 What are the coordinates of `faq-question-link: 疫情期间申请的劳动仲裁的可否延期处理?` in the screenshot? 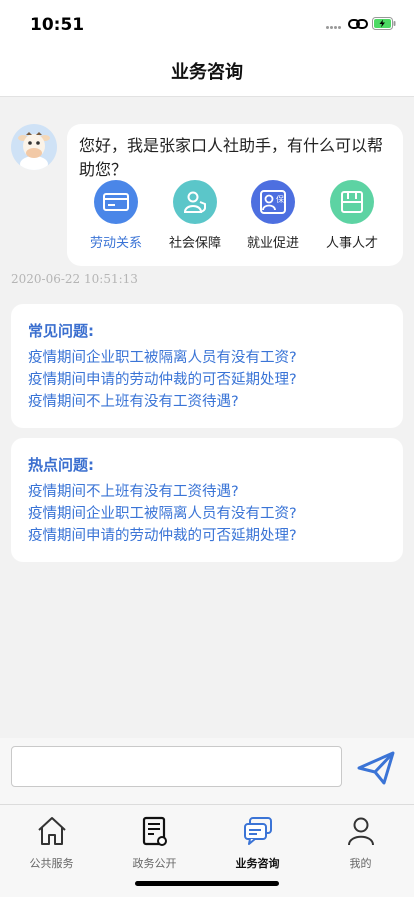 It's located at (162, 378).